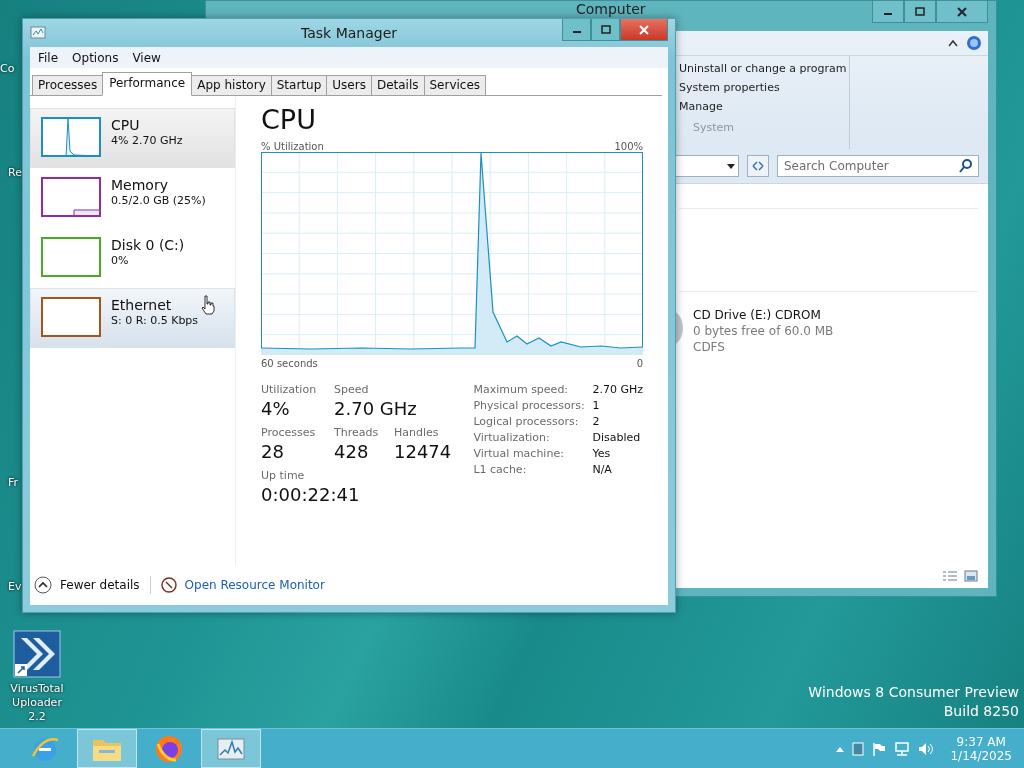 The width and height of the screenshot is (1024, 768). What do you see at coordinates (764, 87) in the screenshot?
I see `ribbon-command: System properties` at bounding box center [764, 87].